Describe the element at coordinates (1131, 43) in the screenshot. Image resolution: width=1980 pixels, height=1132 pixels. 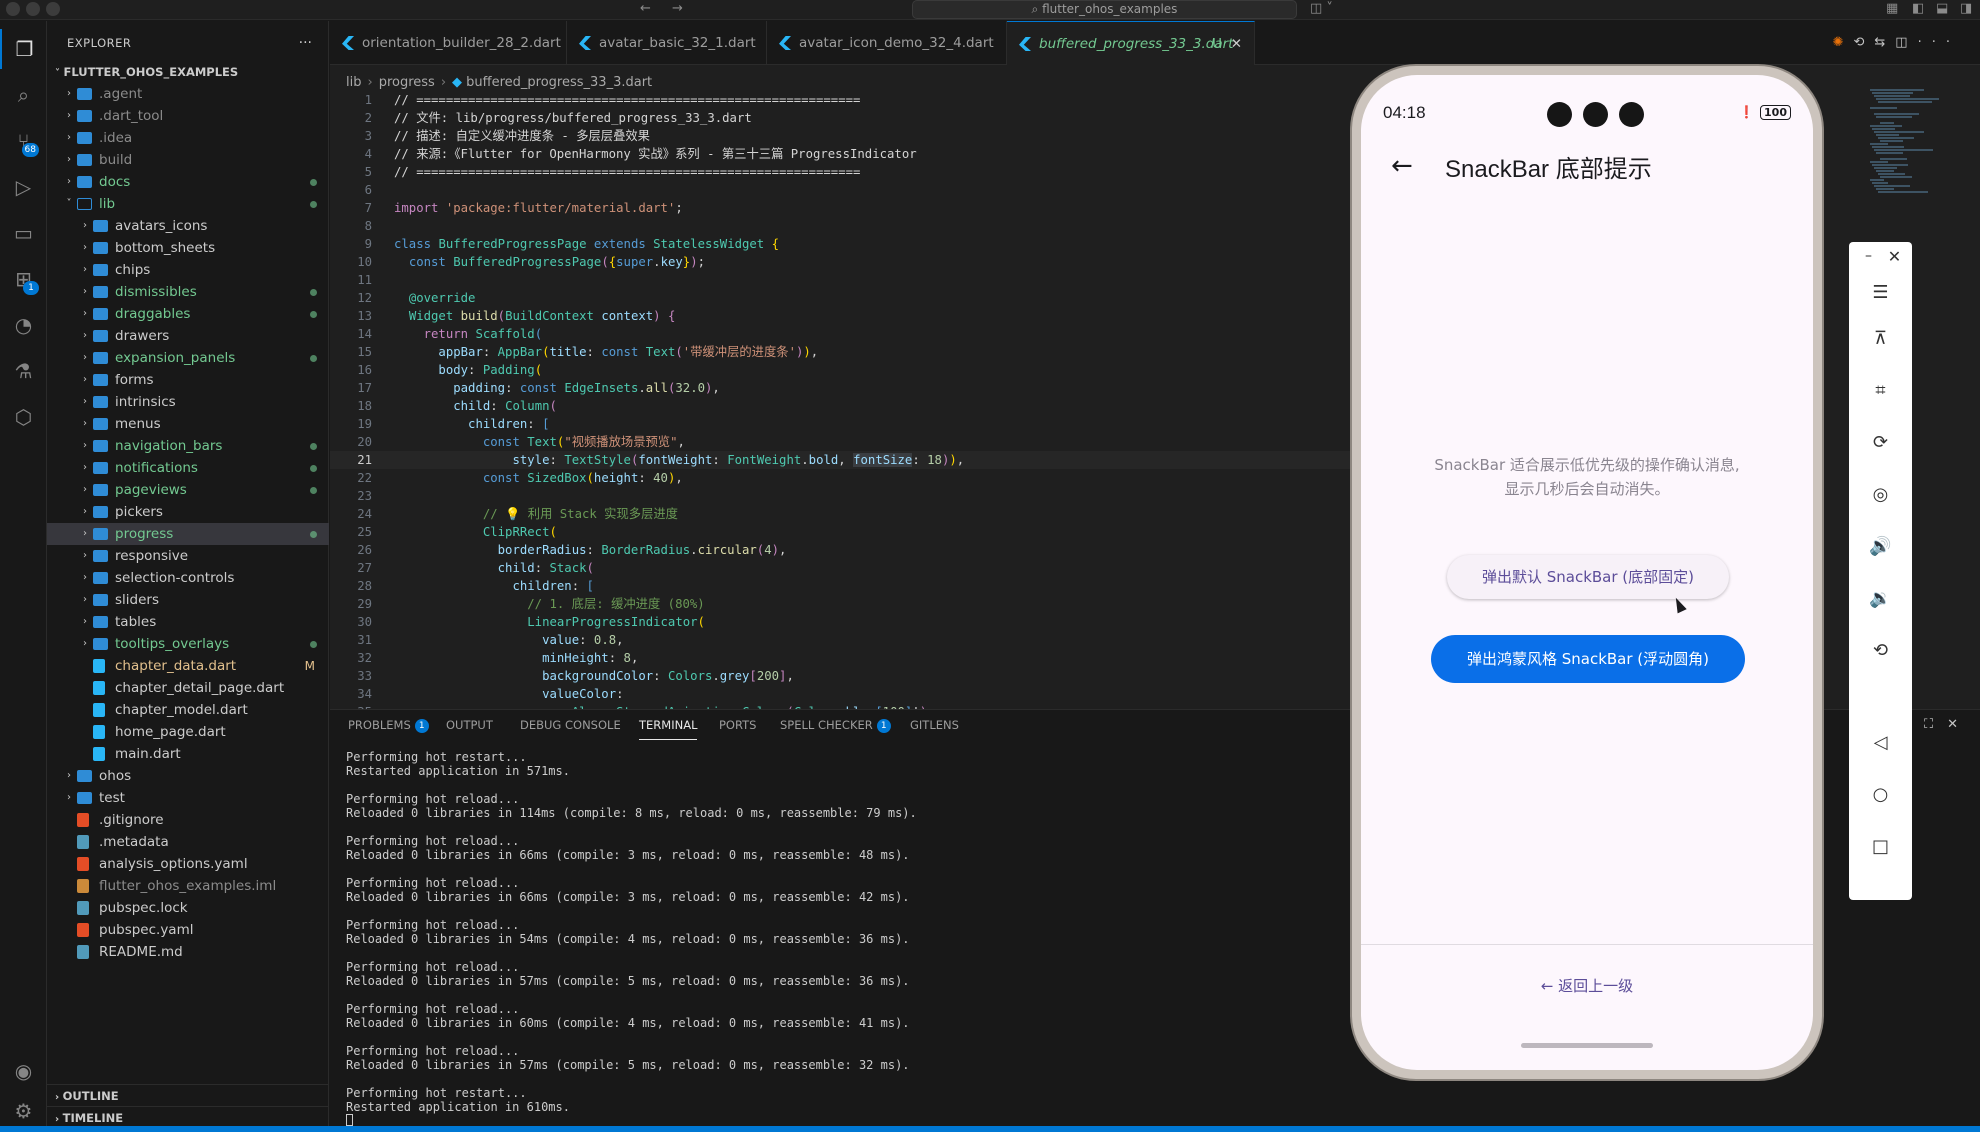
I see `tab-buffered-progress: buffered_progress_33_3.dart U ✕` at that location.